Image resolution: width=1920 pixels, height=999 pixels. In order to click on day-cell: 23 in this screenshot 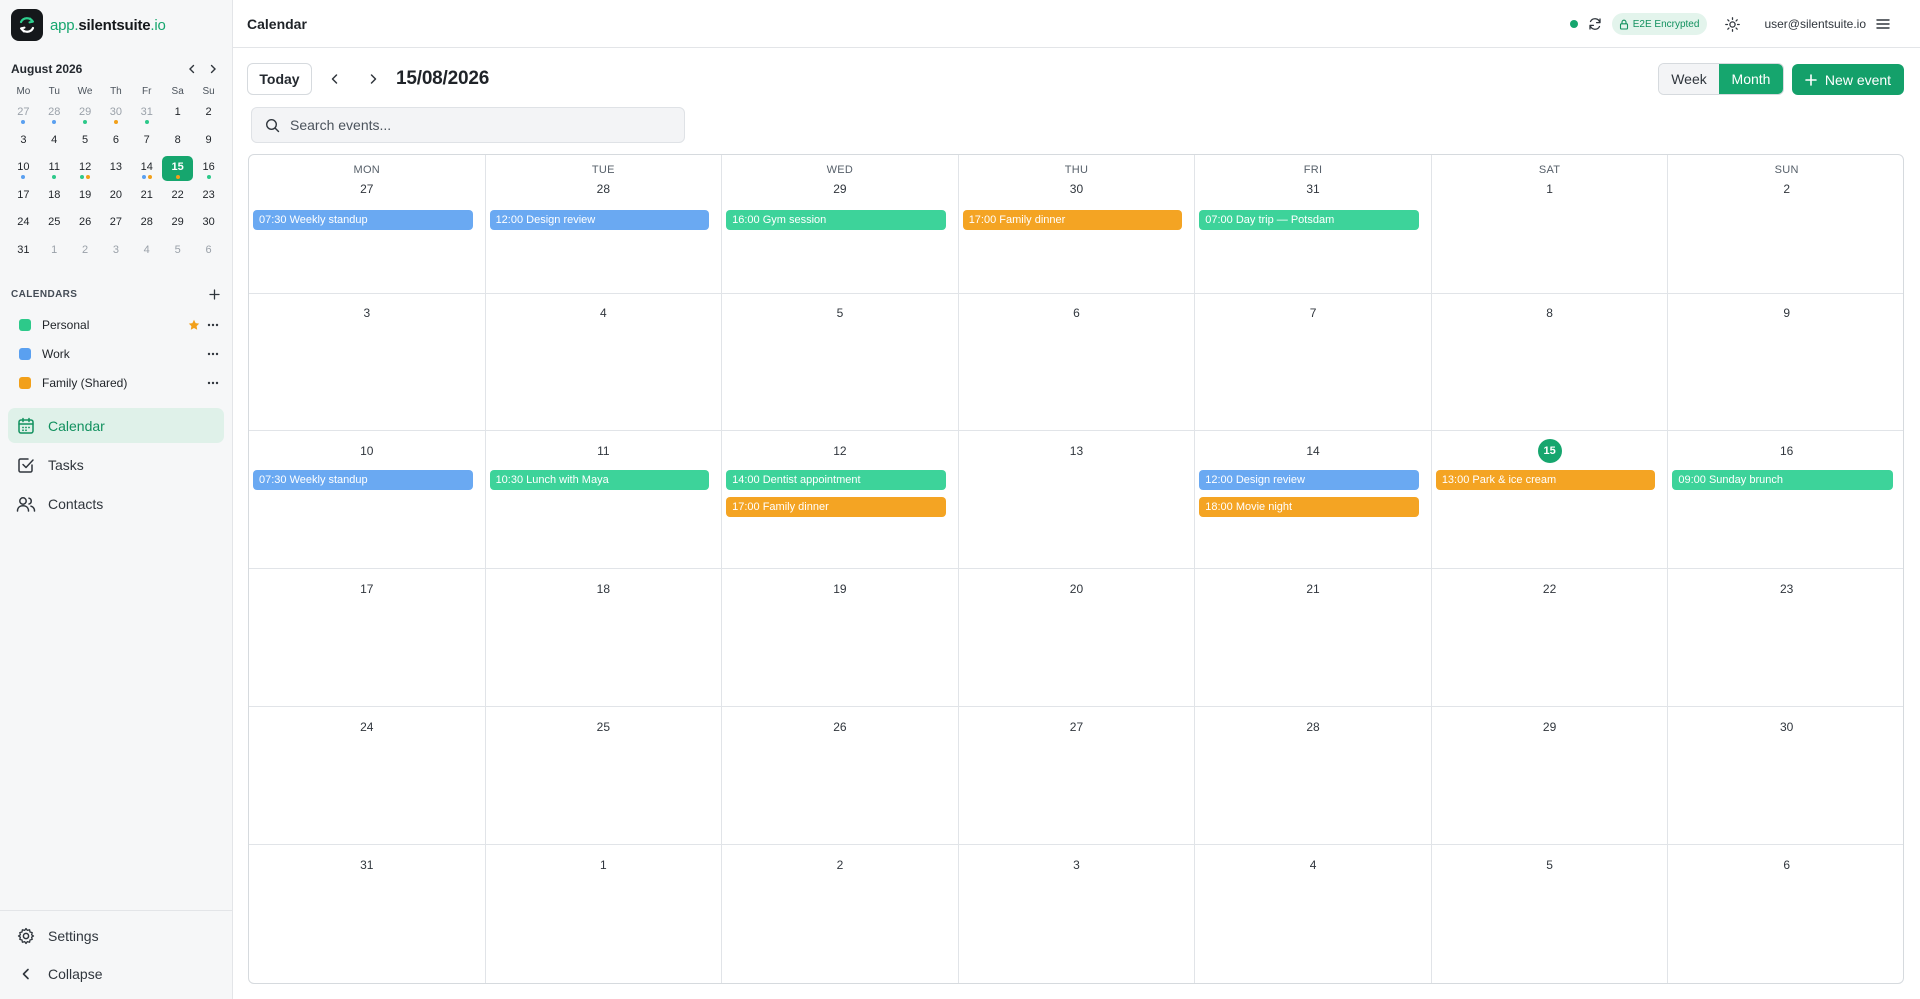, I will do `click(1785, 637)`.